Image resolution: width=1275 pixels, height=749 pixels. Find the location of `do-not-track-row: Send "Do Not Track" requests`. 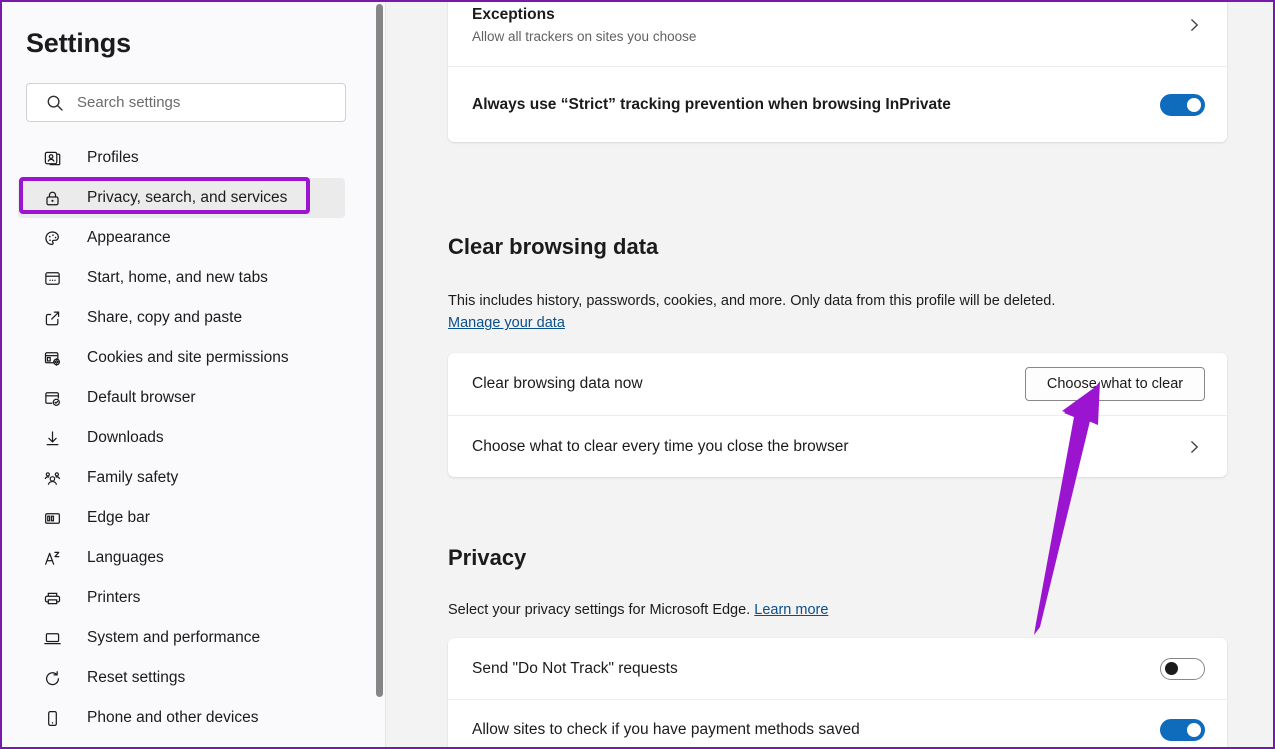

do-not-track-row: Send "Do Not Track" requests is located at coordinates (837, 668).